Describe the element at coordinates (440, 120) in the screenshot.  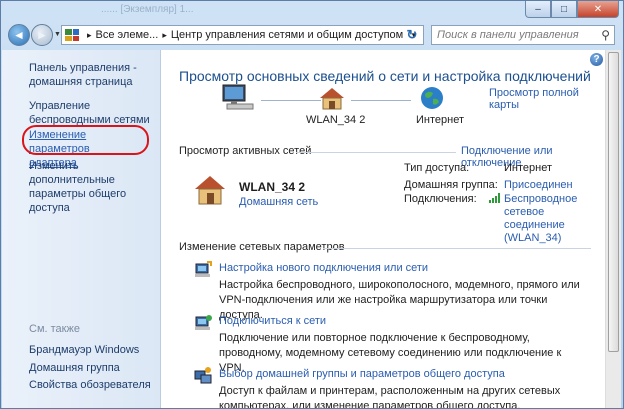
I see `map-internet-label: Интернет` at that location.